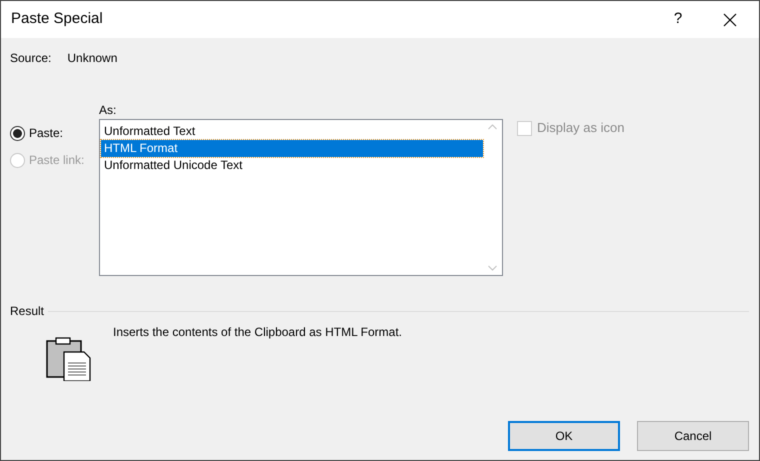  Describe the element at coordinates (678, 19) in the screenshot. I see `help-button: ?` at that location.